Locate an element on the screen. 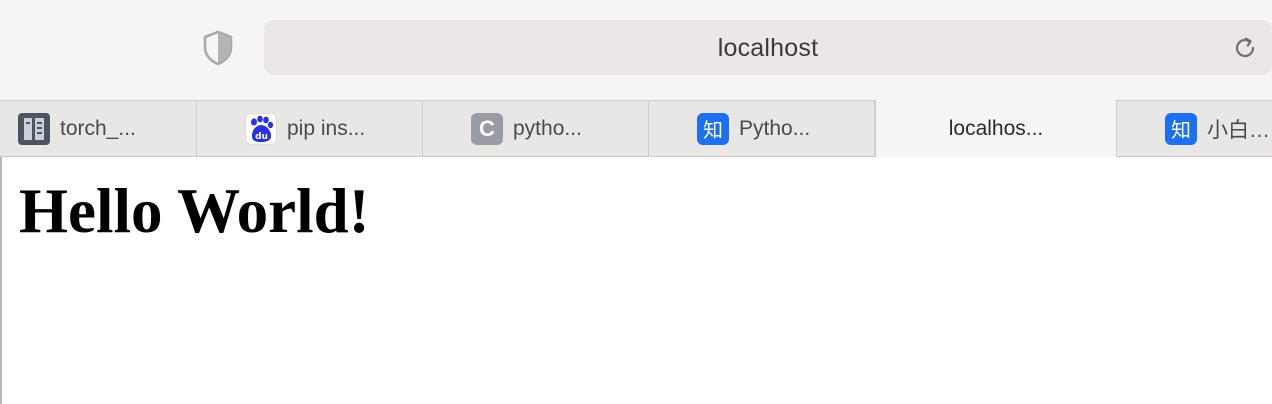 The height and width of the screenshot is (404, 1272). url-text: localhost is located at coordinates (768, 48).